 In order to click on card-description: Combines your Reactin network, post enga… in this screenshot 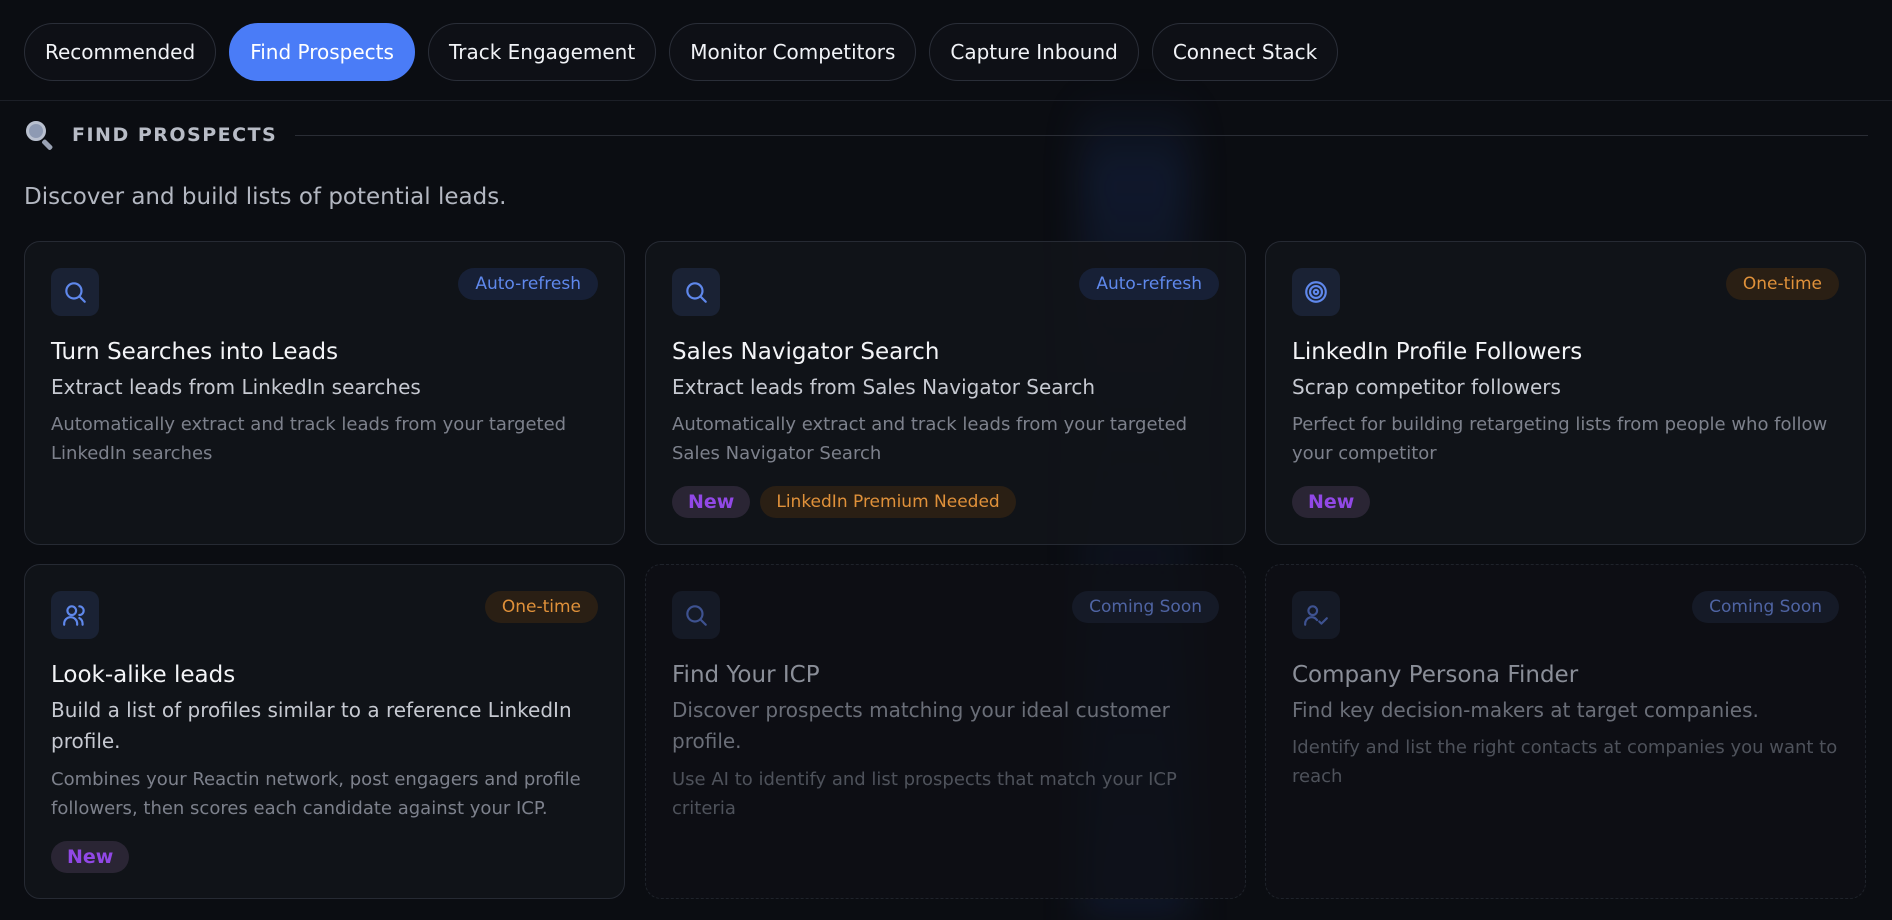, I will do `click(316, 794)`.